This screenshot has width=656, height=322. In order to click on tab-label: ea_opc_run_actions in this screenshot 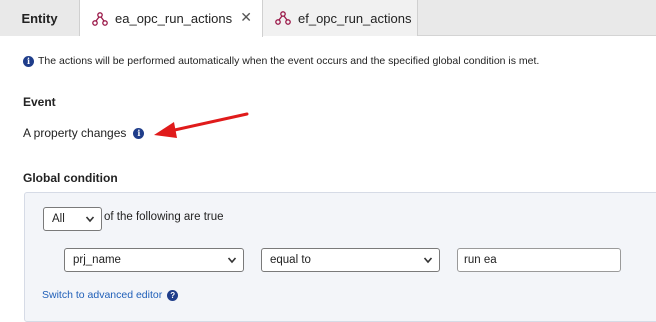, I will do `click(174, 18)`.